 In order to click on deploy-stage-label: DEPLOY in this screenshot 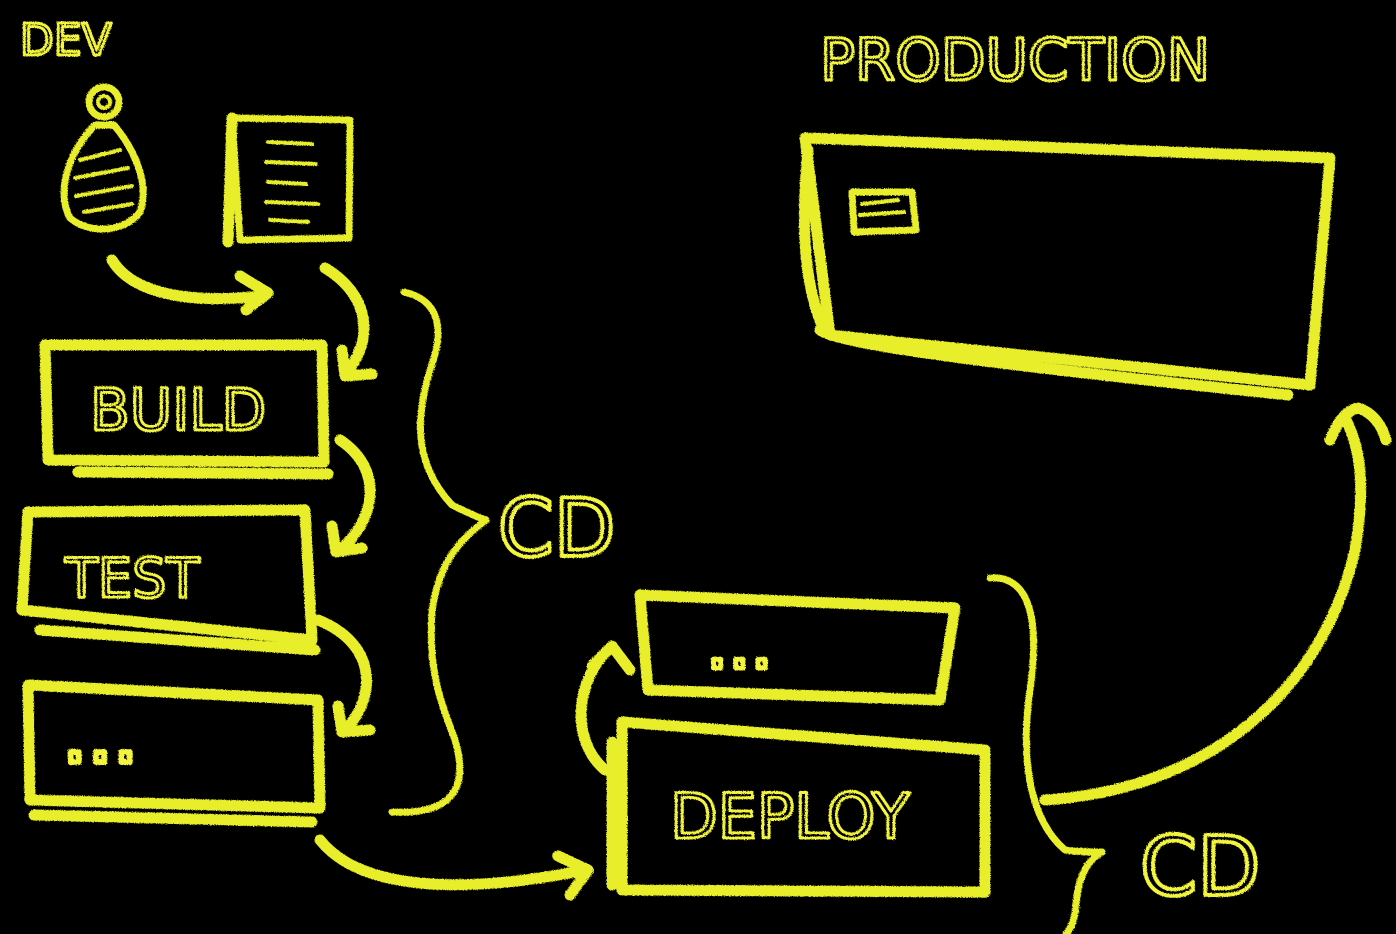, I will do `click(790, 816)`.